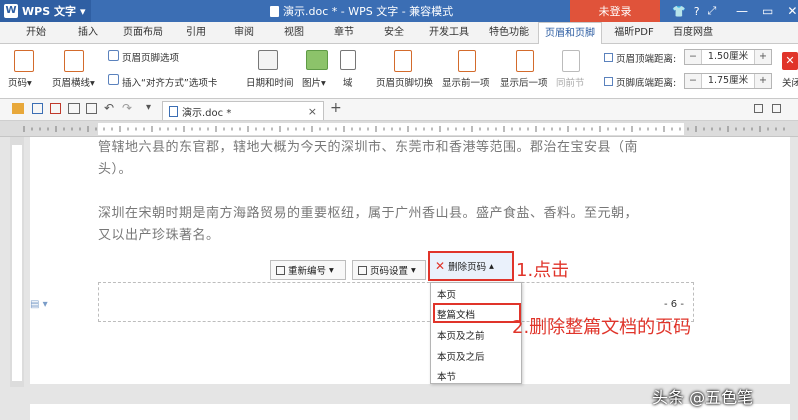 The height and width of the screenshot is (420, 798). Describe the element at coordinates (697, 11) in the screenshot. I see `help-icon: ?` at that location.